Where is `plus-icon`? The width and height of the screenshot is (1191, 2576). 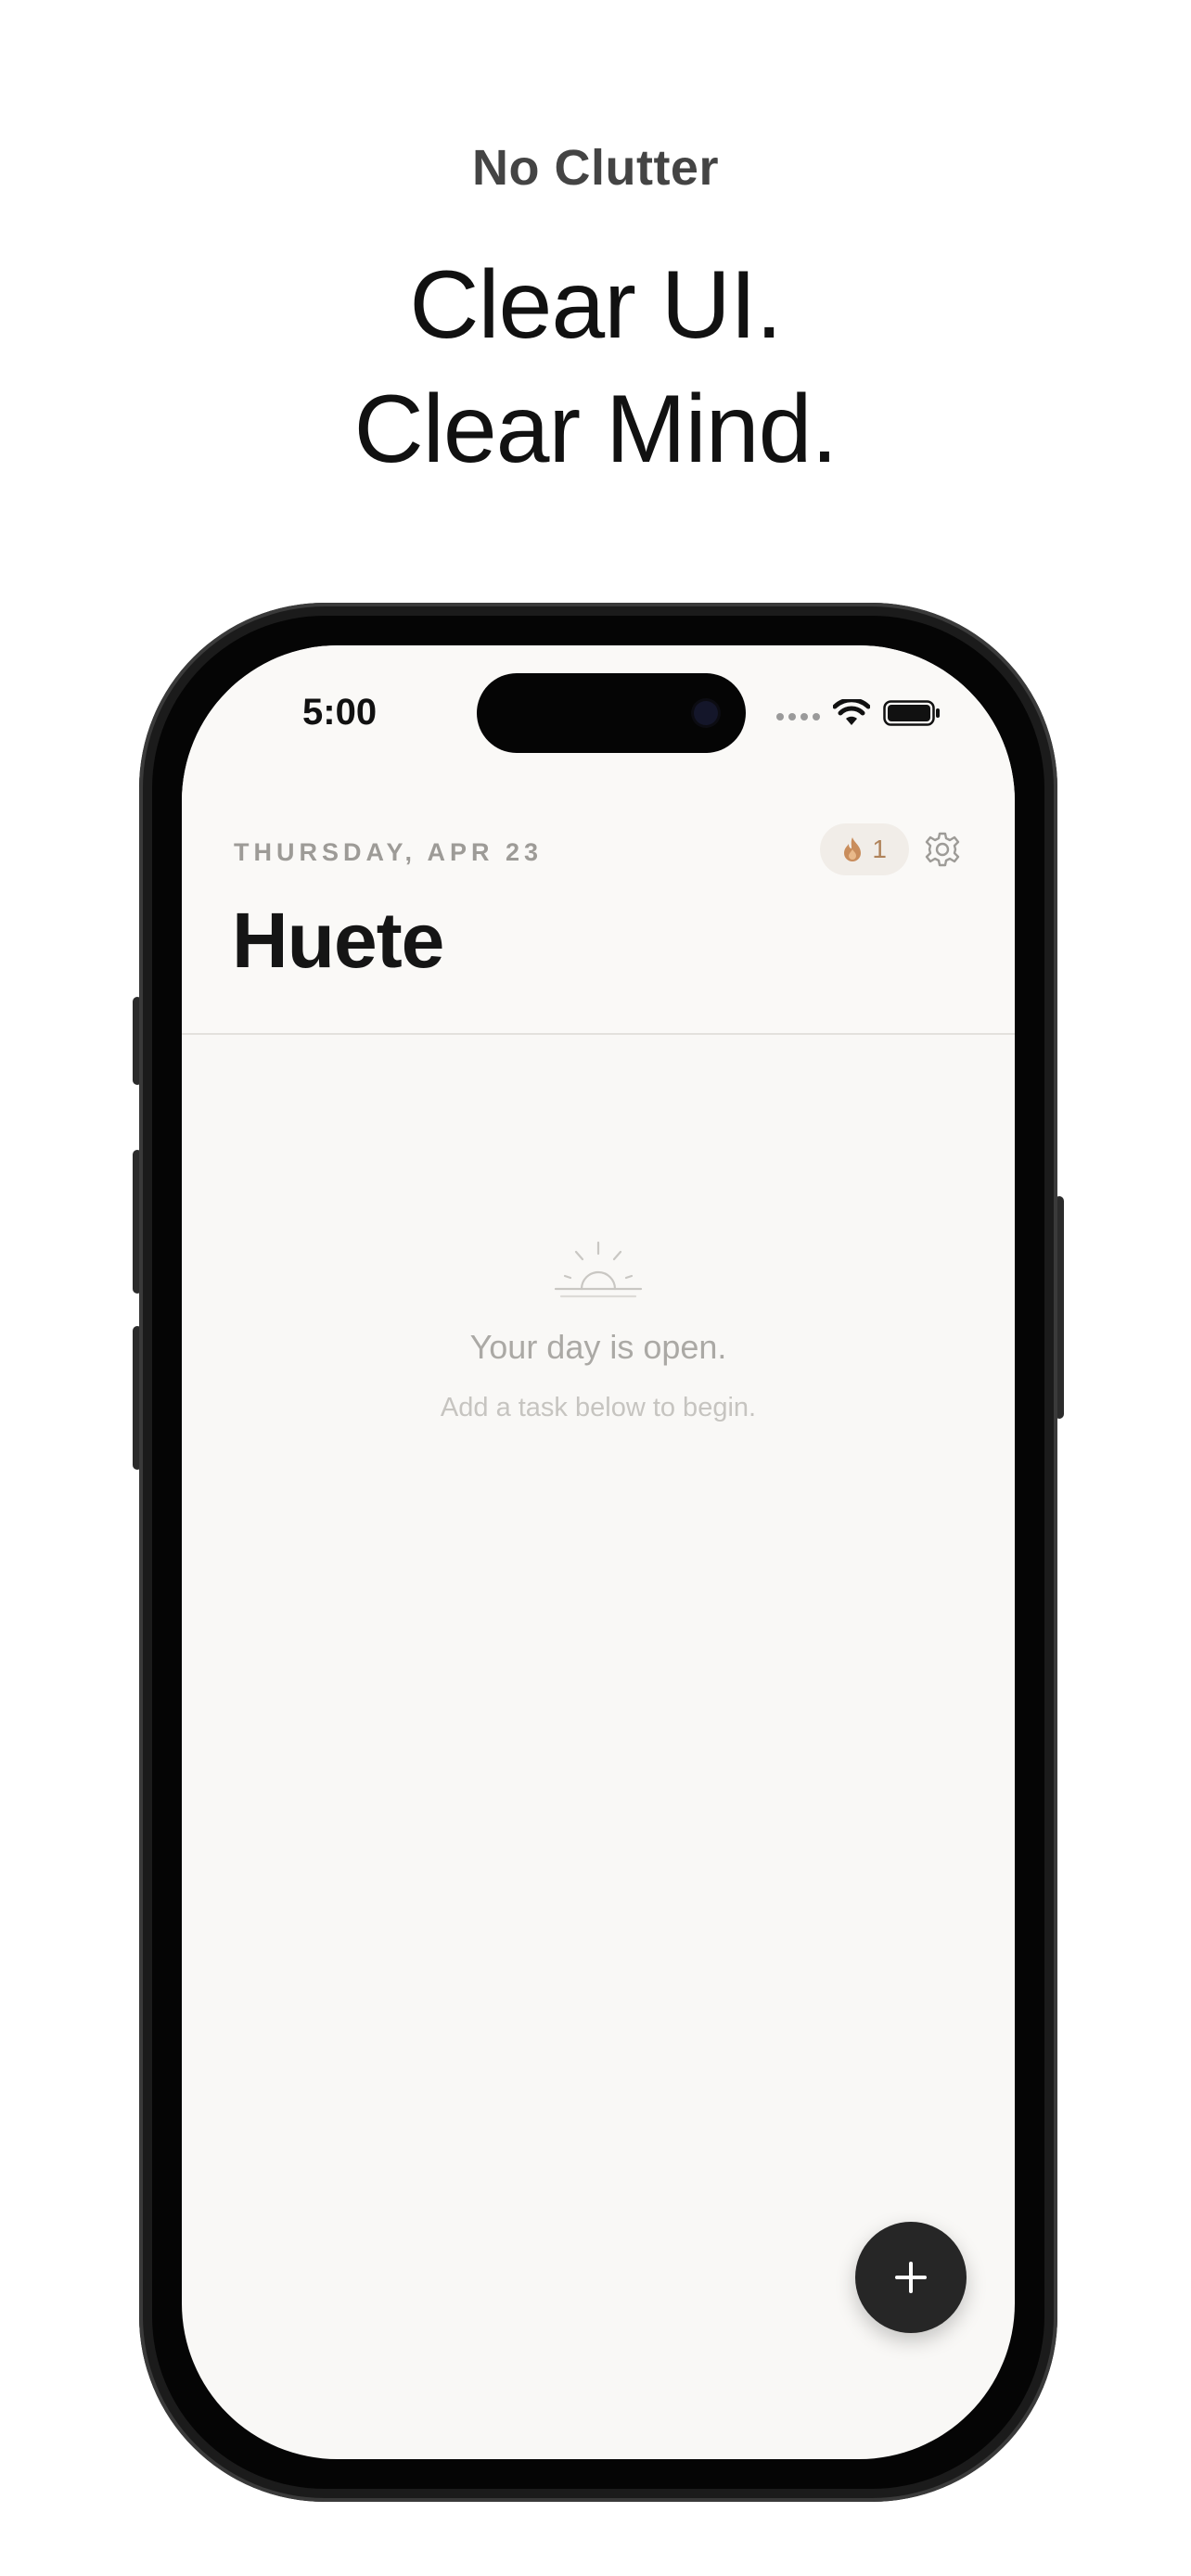
plus-icon is located at coordinates (911, 2277).